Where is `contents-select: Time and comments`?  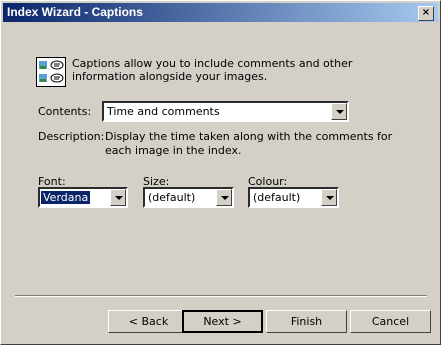
contents-select: Time and comments is located at coordinates (225, 111).